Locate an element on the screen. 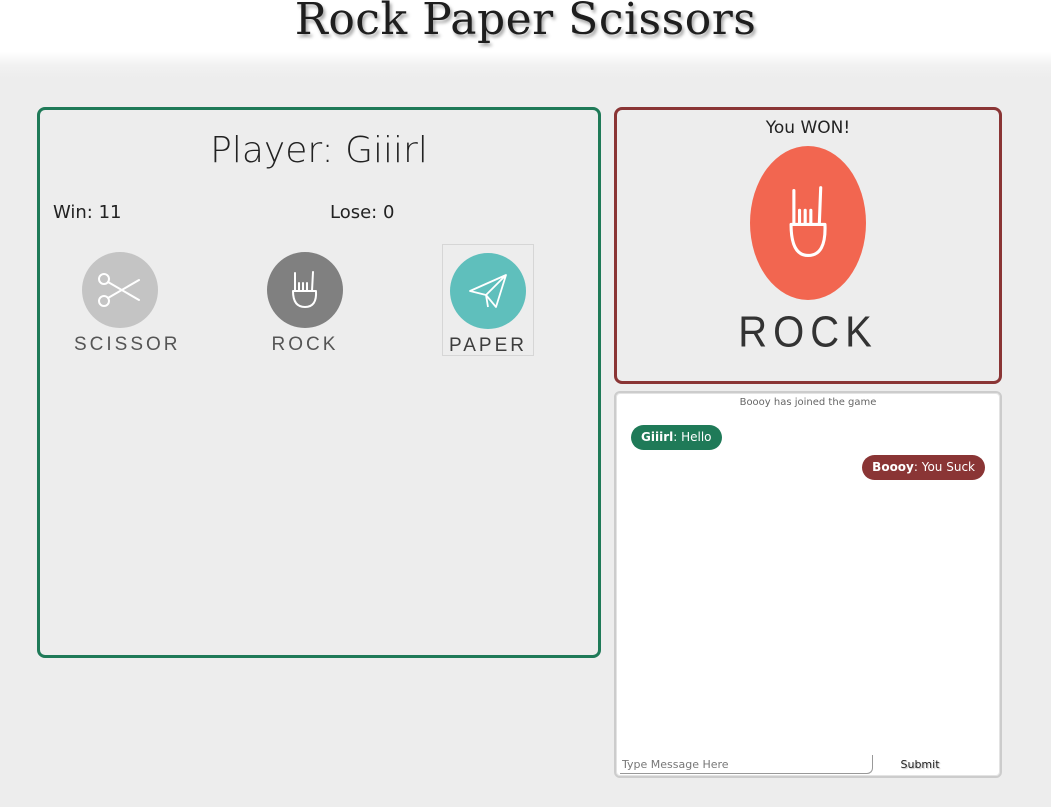  message-text: : Hello is located at coordinates (692, 437).